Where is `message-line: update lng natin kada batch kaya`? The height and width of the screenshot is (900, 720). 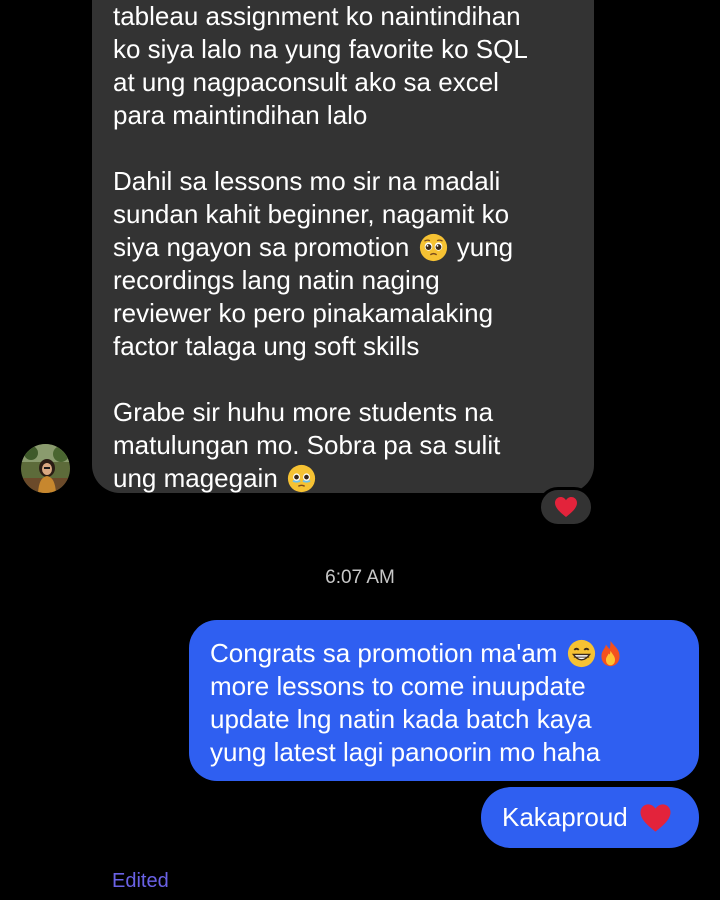
message-line: update lng natin kada batch kaya is located at coordinates (401, 719).